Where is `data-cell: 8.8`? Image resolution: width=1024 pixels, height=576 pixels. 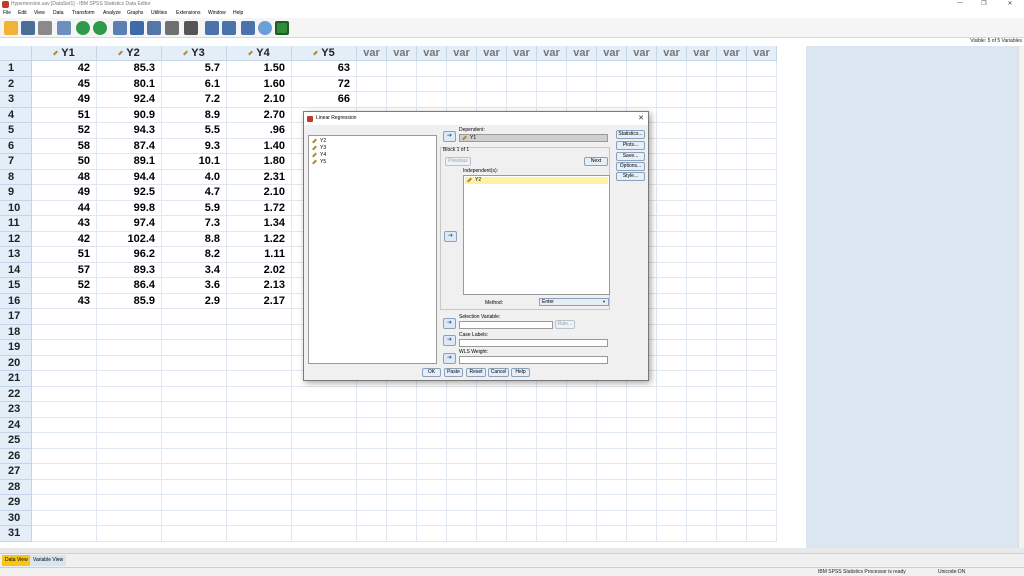
data-cell: 8.8 is located at coordinates (194, 239).